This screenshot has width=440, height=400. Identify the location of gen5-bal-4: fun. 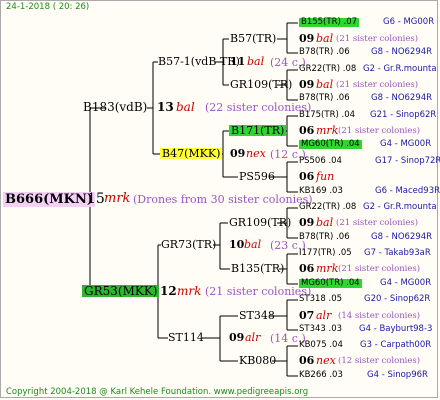
(325, 176).